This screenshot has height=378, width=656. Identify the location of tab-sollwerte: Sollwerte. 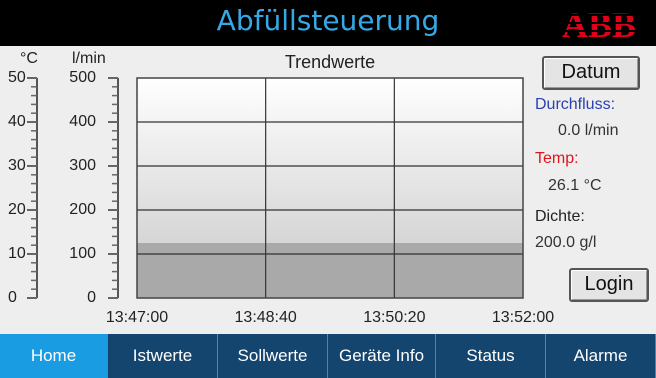
(273, 356).